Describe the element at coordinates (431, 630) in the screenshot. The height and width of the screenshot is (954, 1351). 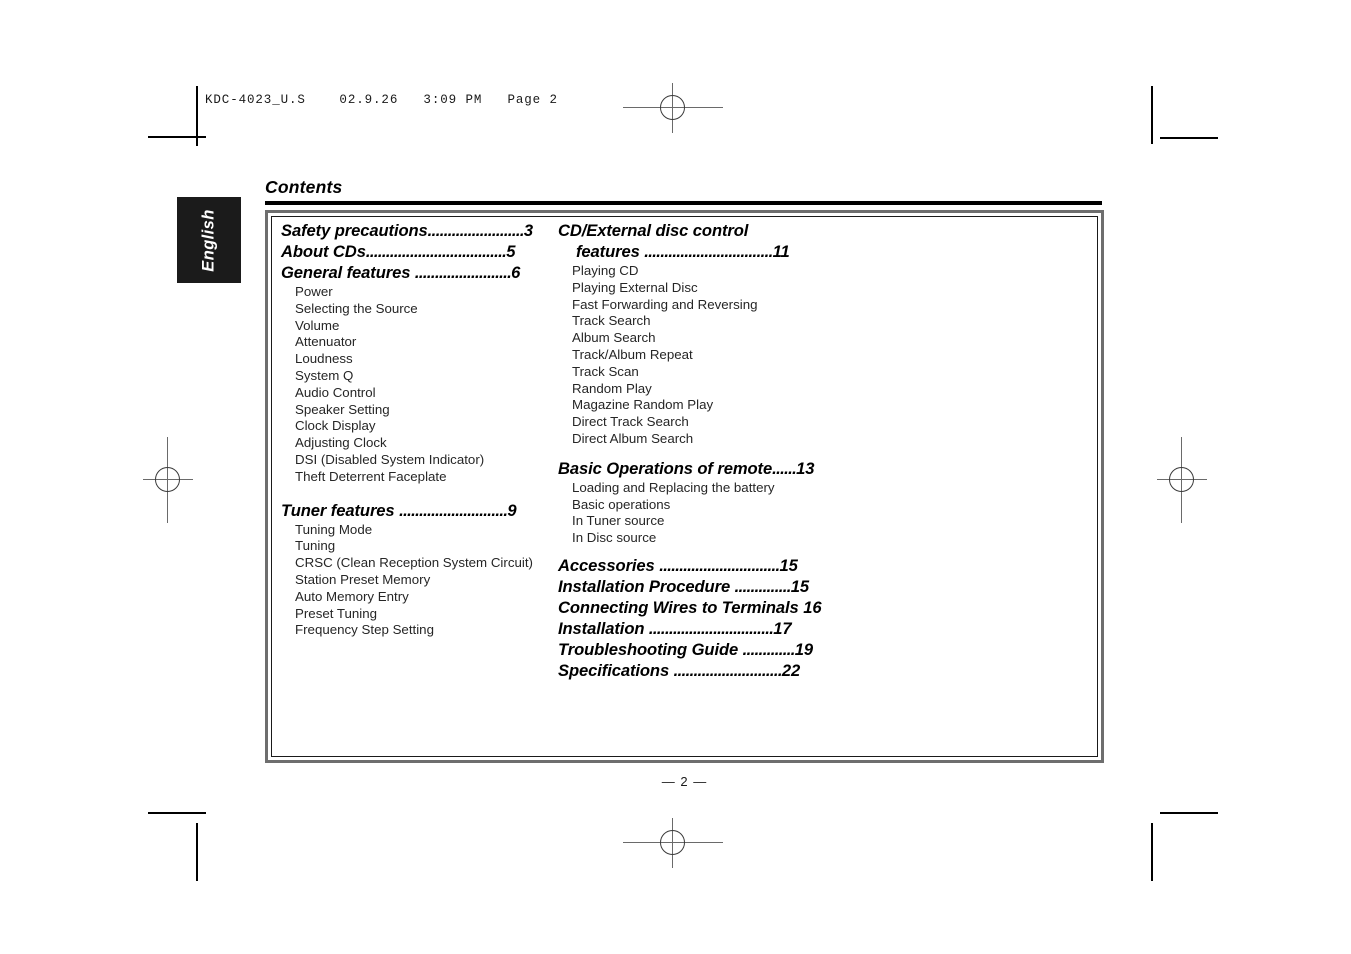
I see `toc-subitem: Frequency Step Setting` at that location.